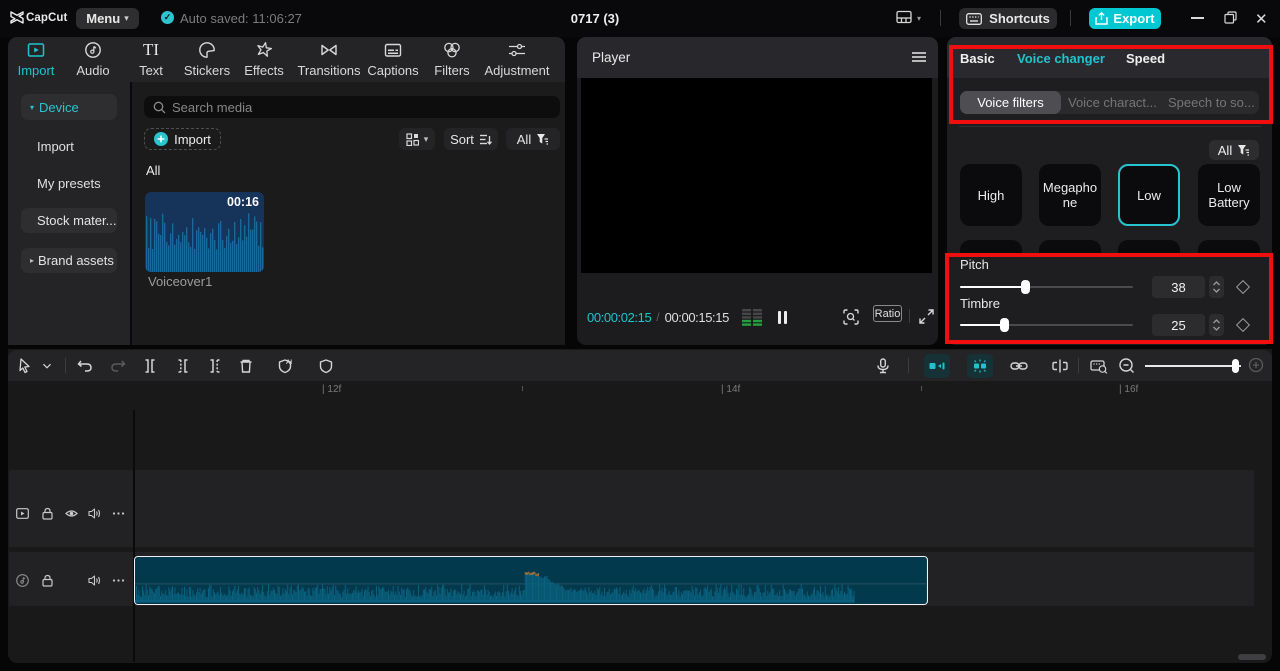 Image resolution: width=1280 pixels, height=671 pixels. I want to click on svg-text: AI, so click(289, 363).